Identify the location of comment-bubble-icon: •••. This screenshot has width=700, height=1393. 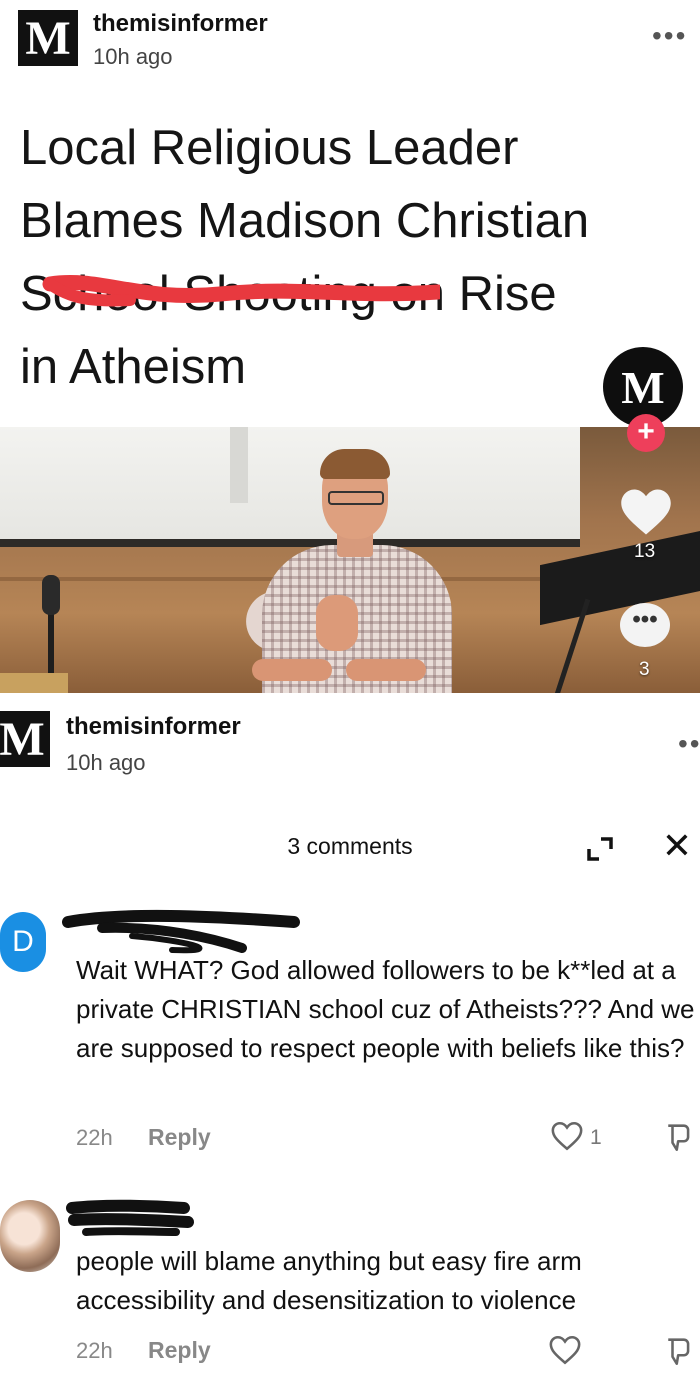
(645, 625).